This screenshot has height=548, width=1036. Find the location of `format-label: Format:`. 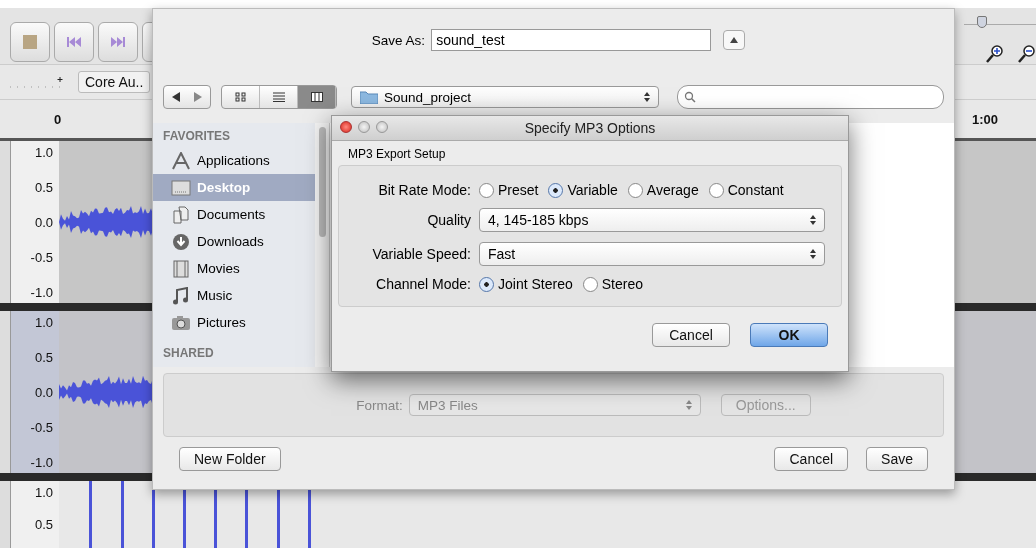

format-label: Format: is located at coordinates (379, 405).